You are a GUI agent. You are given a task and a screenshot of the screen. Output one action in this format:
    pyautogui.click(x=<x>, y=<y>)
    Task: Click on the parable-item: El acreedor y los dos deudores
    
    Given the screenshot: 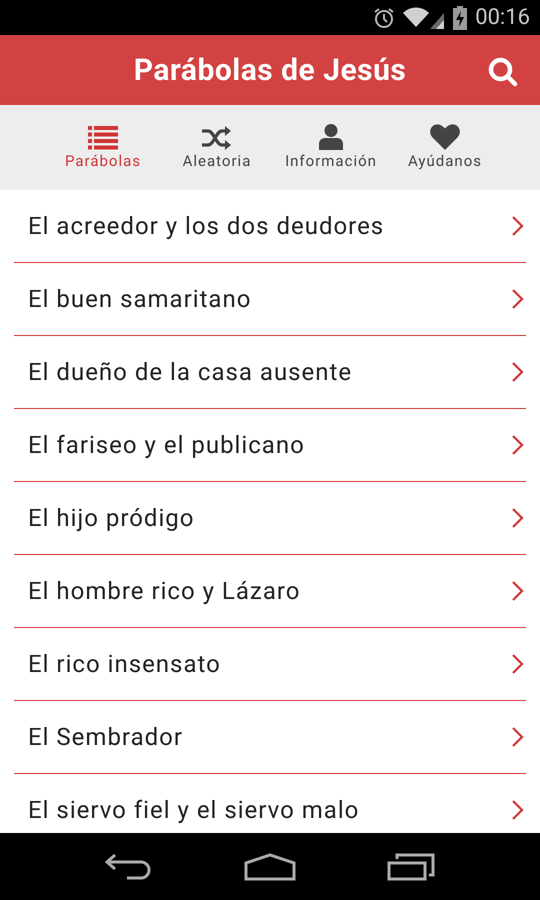 What is the action you would take?
    pyautogui.click(x=270, y=226)
    